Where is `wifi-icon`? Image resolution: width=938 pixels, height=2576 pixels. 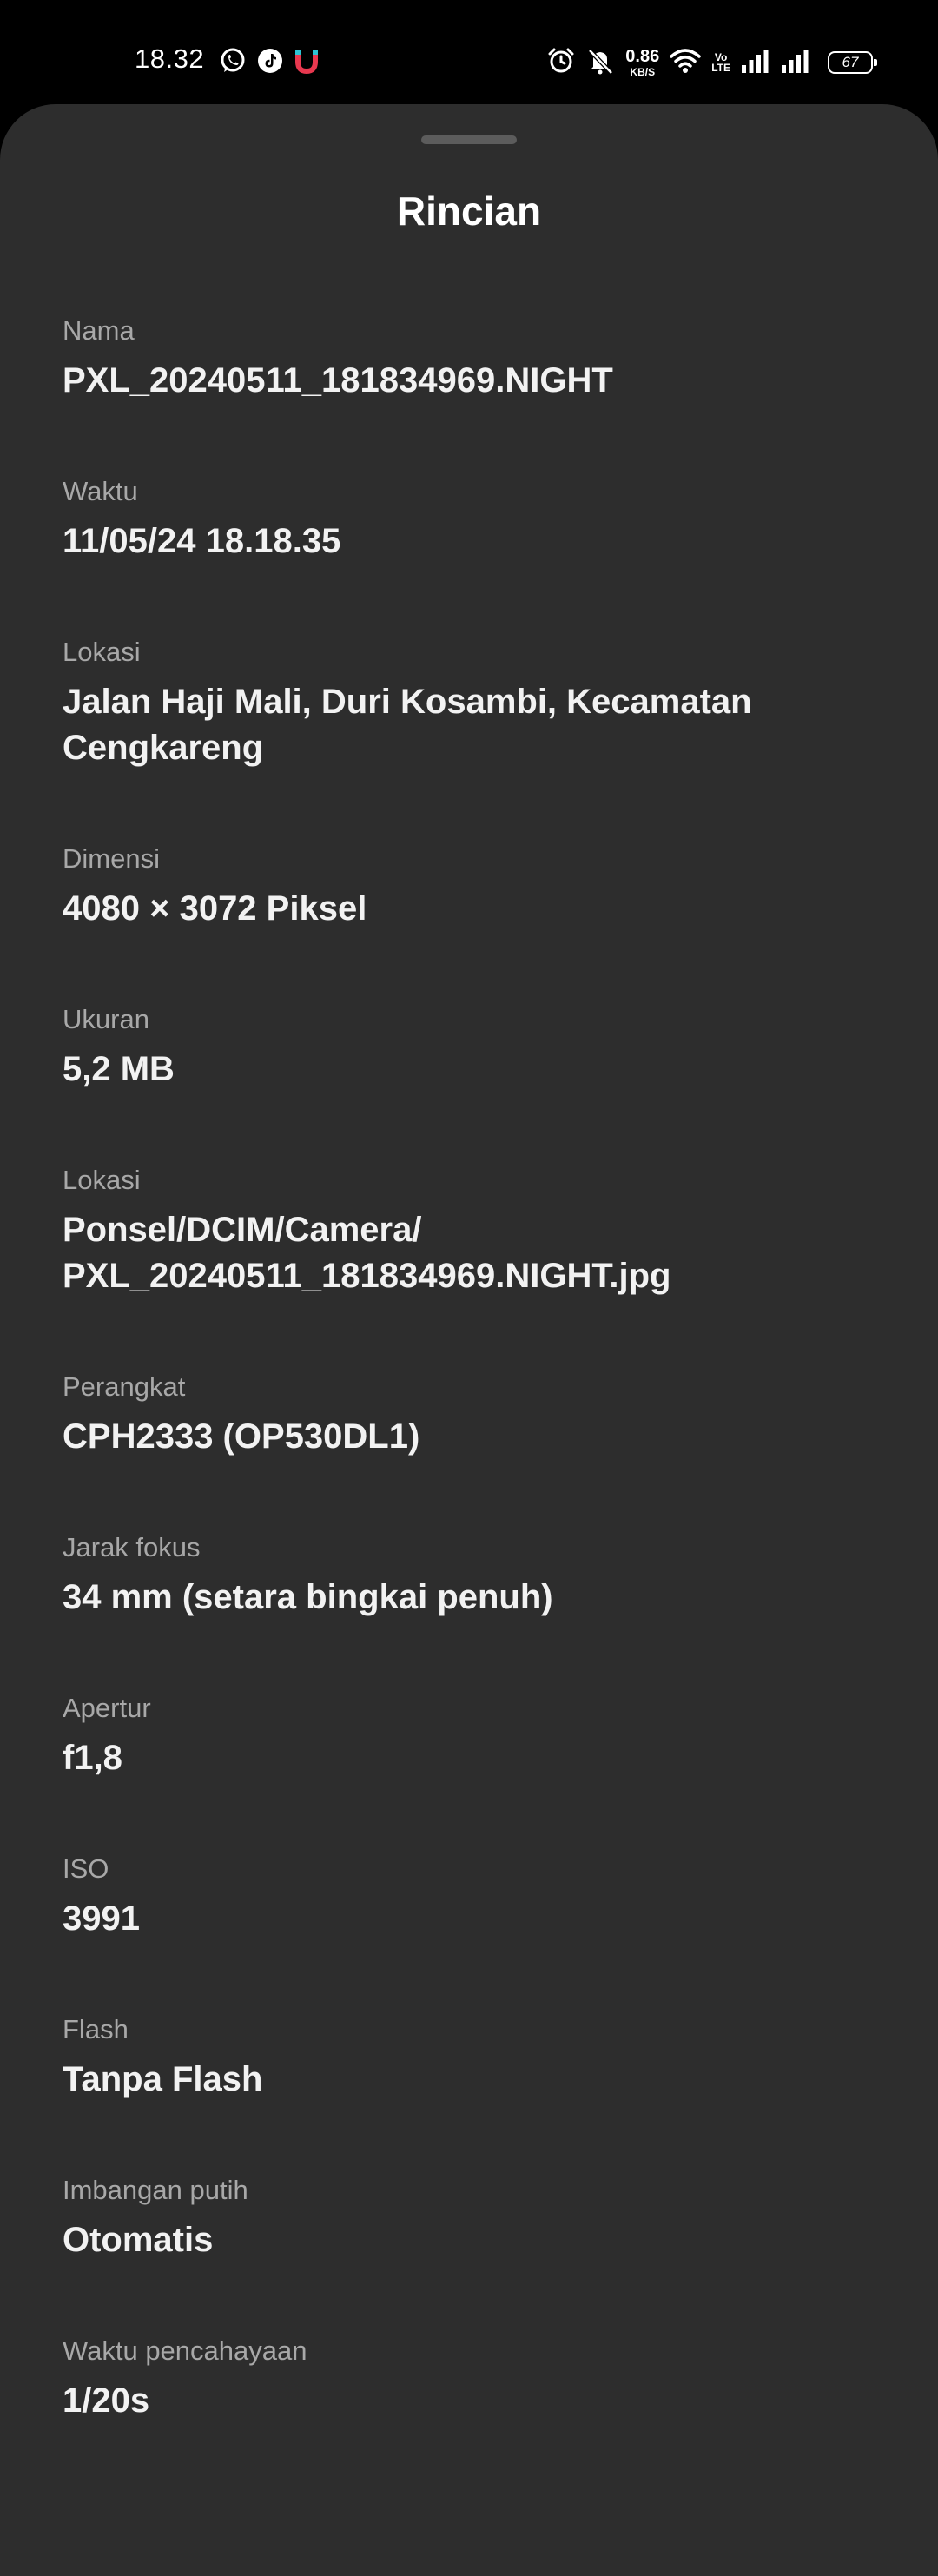 wifi-icon is located at coordinates (685, 63).